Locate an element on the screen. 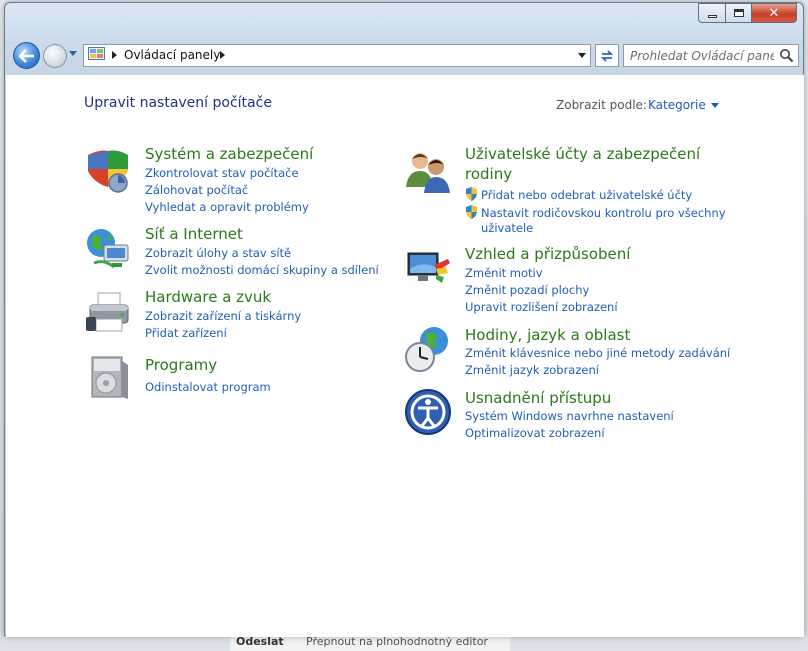 The width and height of the screenshot is (808, 651). programs-box-icon is located at coordinates (109, 377).